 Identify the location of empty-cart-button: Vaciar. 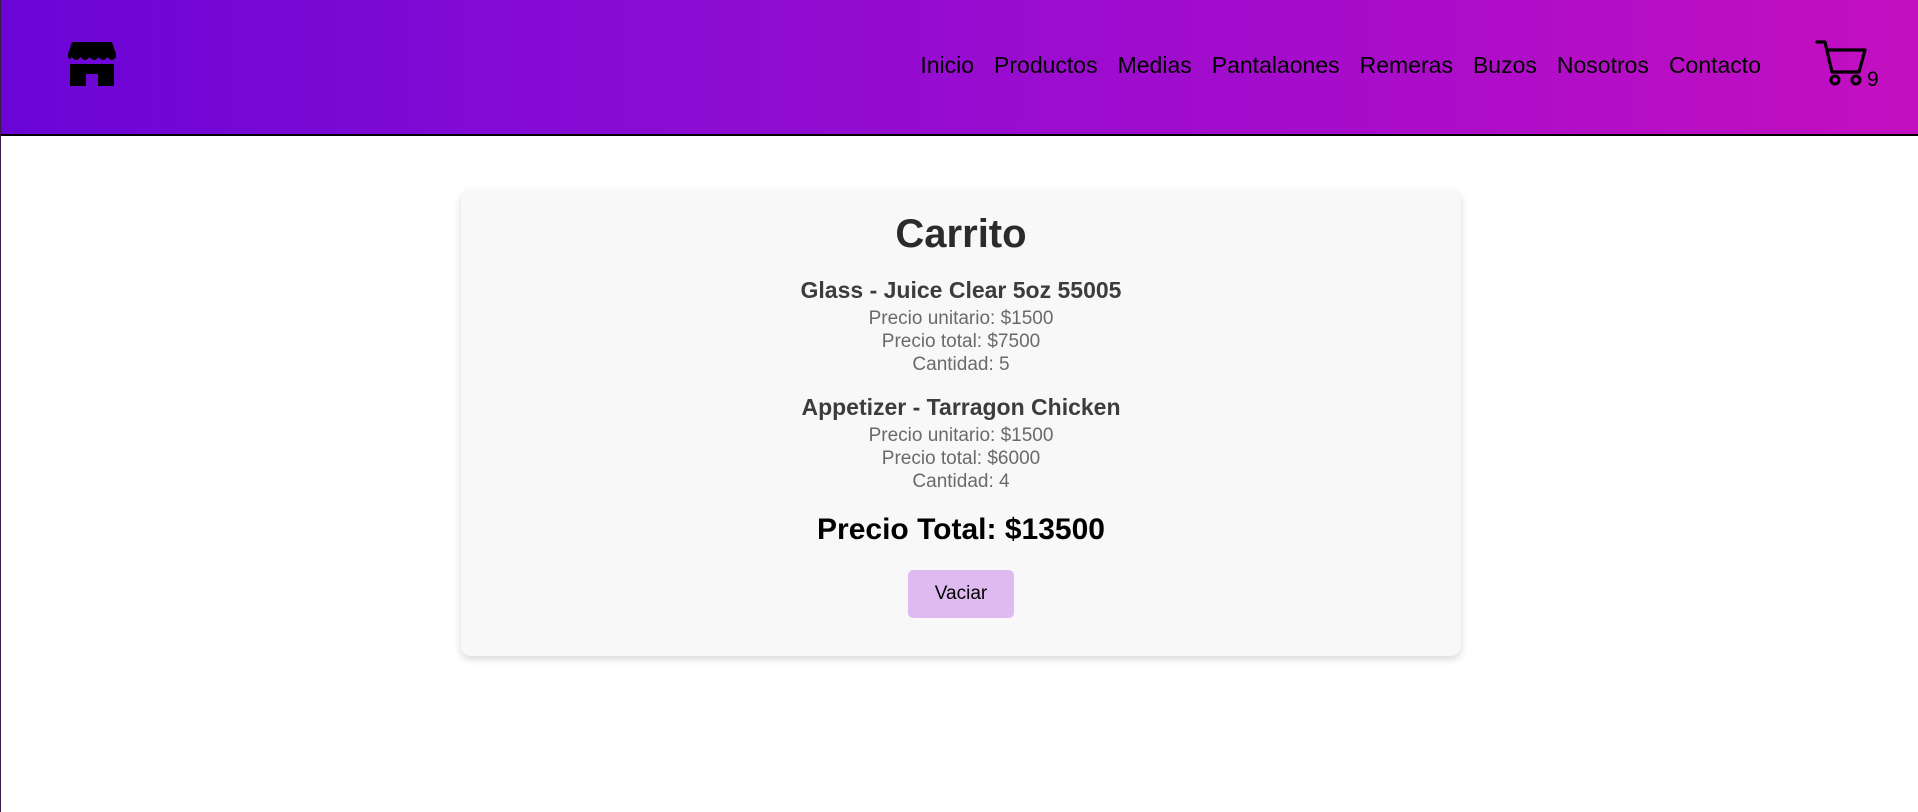
(961, 594).